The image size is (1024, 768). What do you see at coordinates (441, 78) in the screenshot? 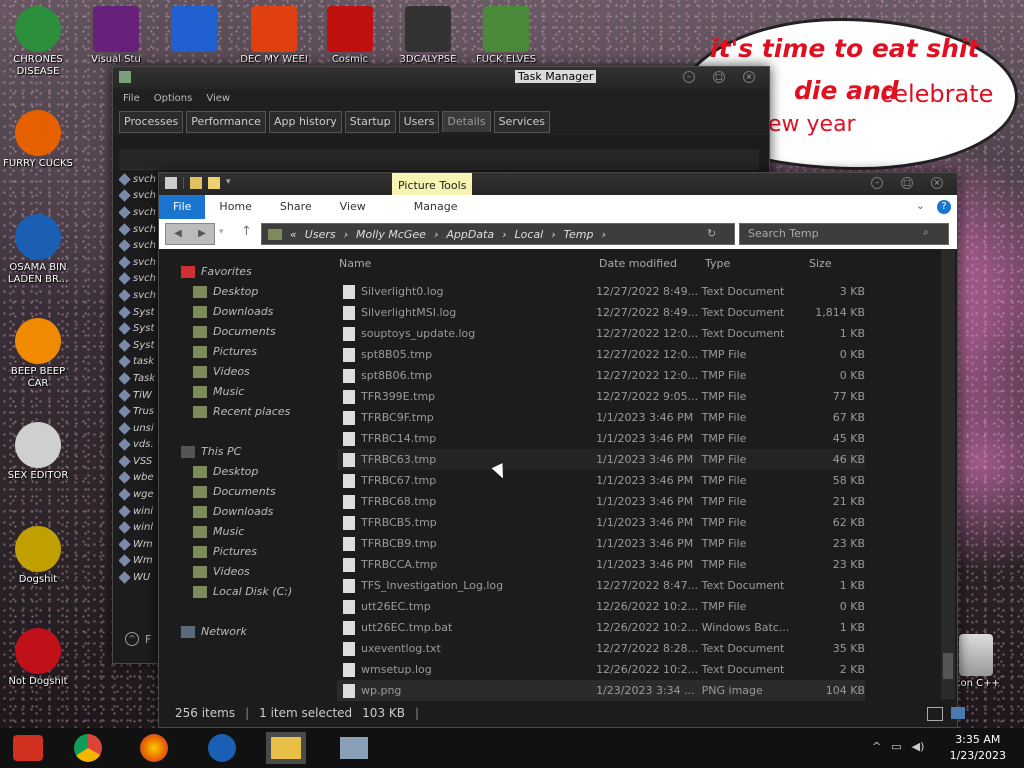
I see `task-manager-titlebar: Task Manager – □ ×` at bounding box center [441, 78].